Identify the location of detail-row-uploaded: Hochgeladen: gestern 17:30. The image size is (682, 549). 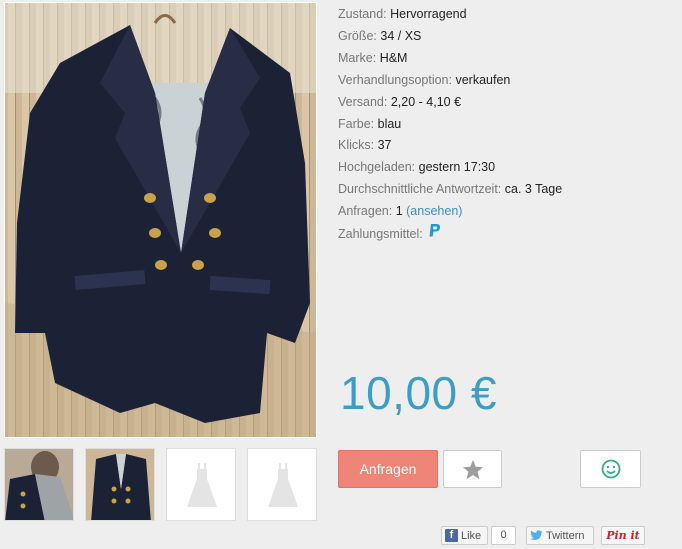
(450, 168).